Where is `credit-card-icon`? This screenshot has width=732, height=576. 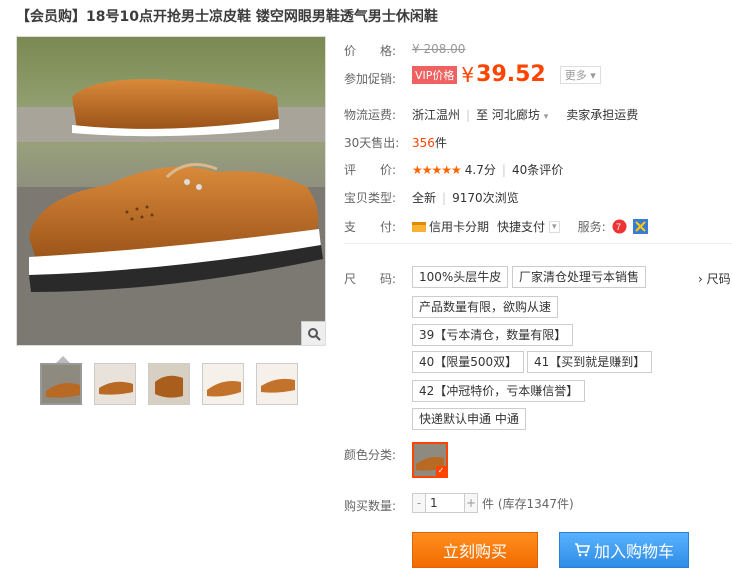 credit-card-icon is located at coordinates (419, 226).